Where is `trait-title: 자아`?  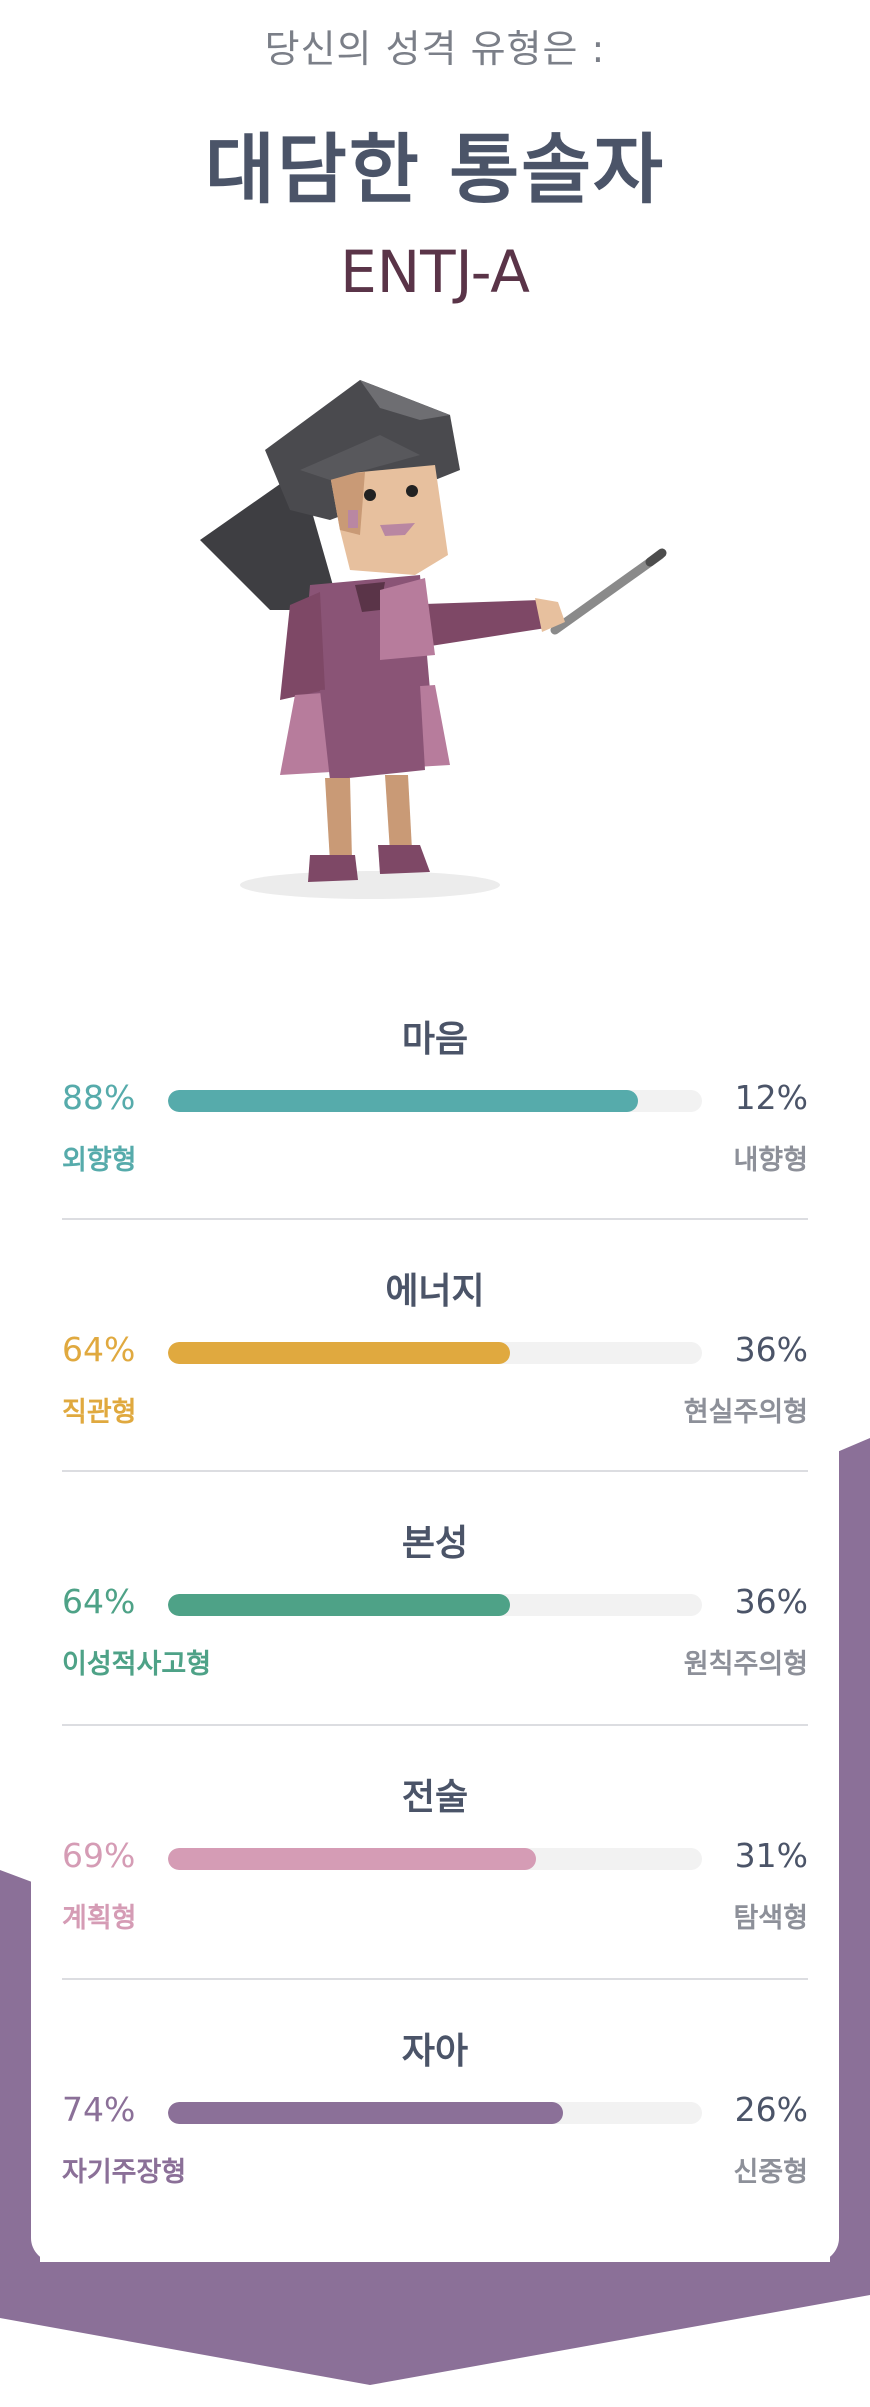 trait-title: 자아 is located at coordinates (435, 2051).